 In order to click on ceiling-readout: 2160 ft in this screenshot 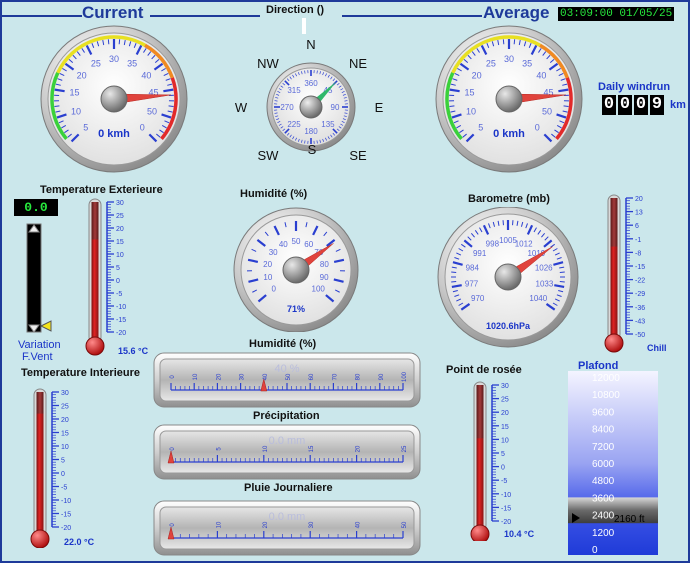, I will do `click(629, 519)`.